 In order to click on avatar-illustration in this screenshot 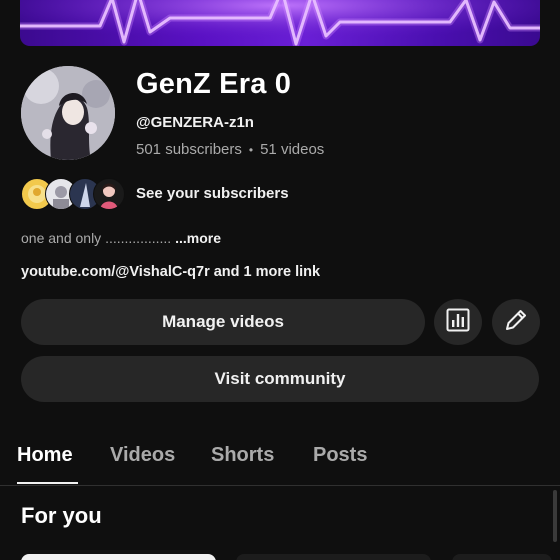, I will do `click(68, 113)`.